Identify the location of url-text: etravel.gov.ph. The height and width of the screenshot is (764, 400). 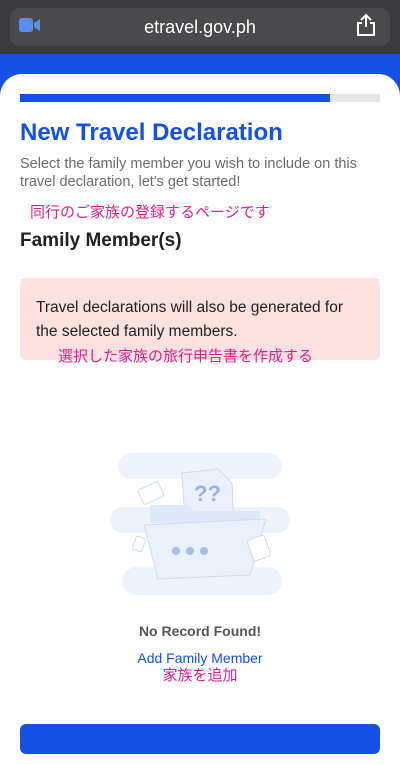
(200, 27).